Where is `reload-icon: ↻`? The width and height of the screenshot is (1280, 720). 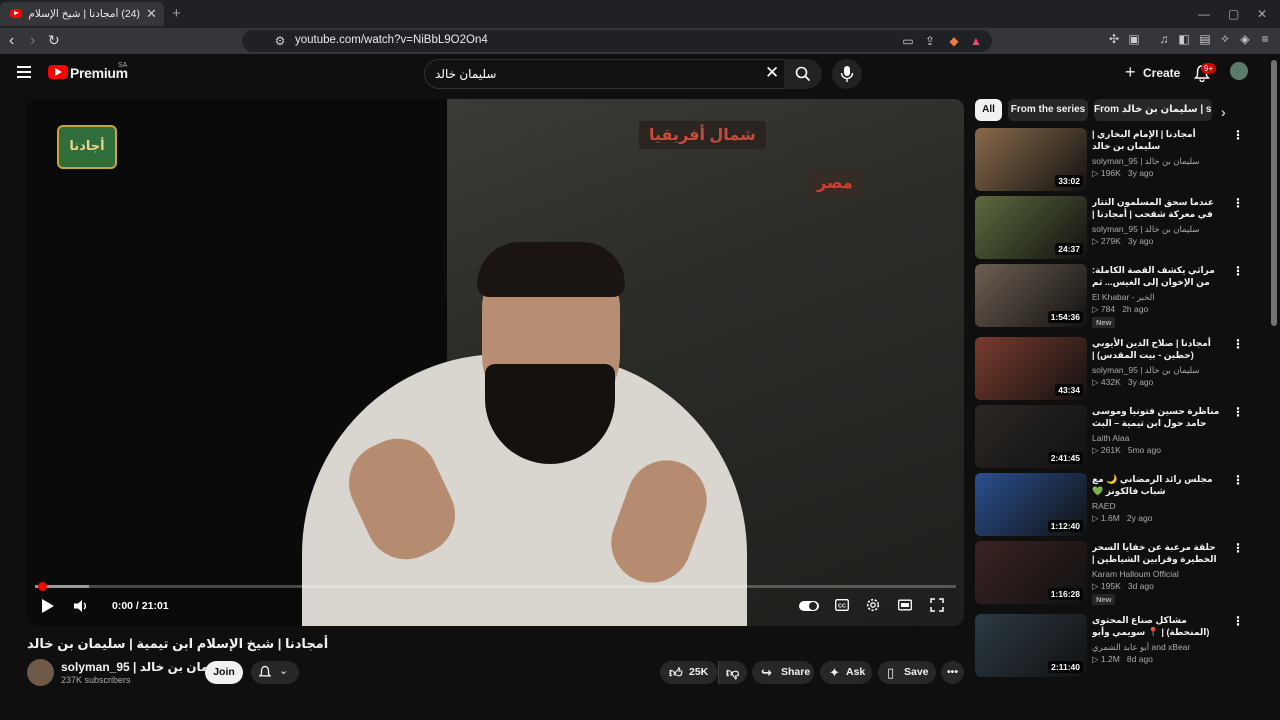
reload-icon: ↻ is located at coordinates (54, 40).